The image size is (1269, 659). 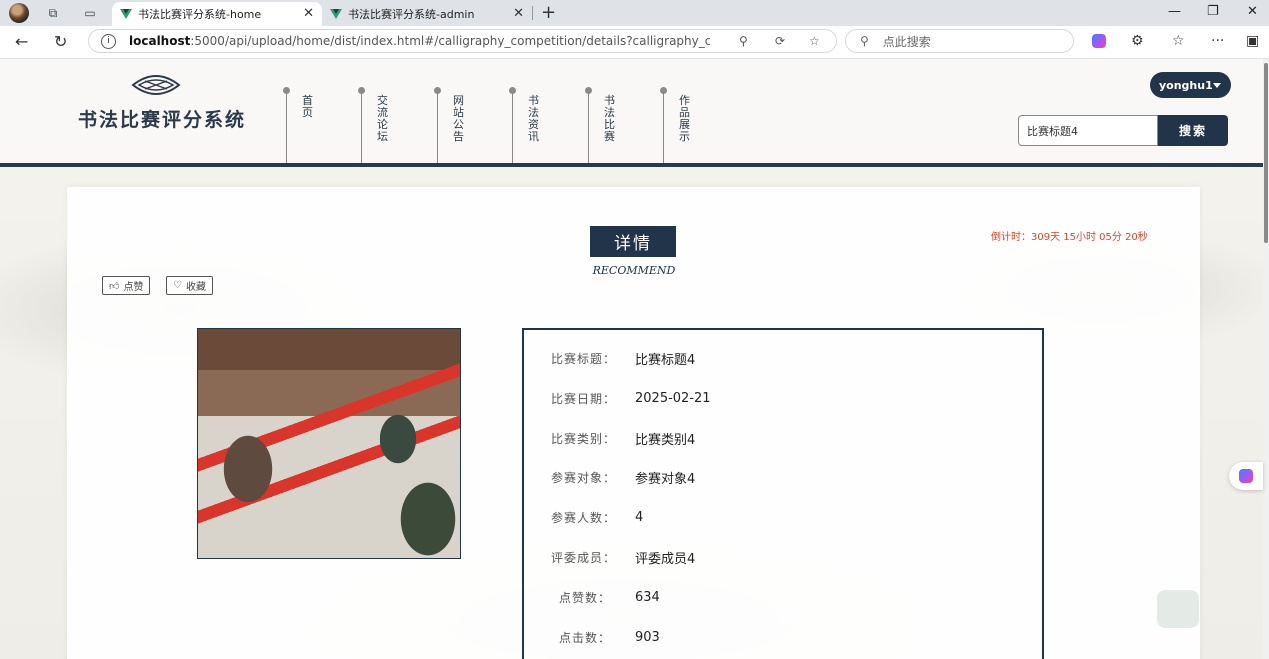 I want to click on info-row-date: 比赛日期： 2025-02-21, so click(x=631, y=398).